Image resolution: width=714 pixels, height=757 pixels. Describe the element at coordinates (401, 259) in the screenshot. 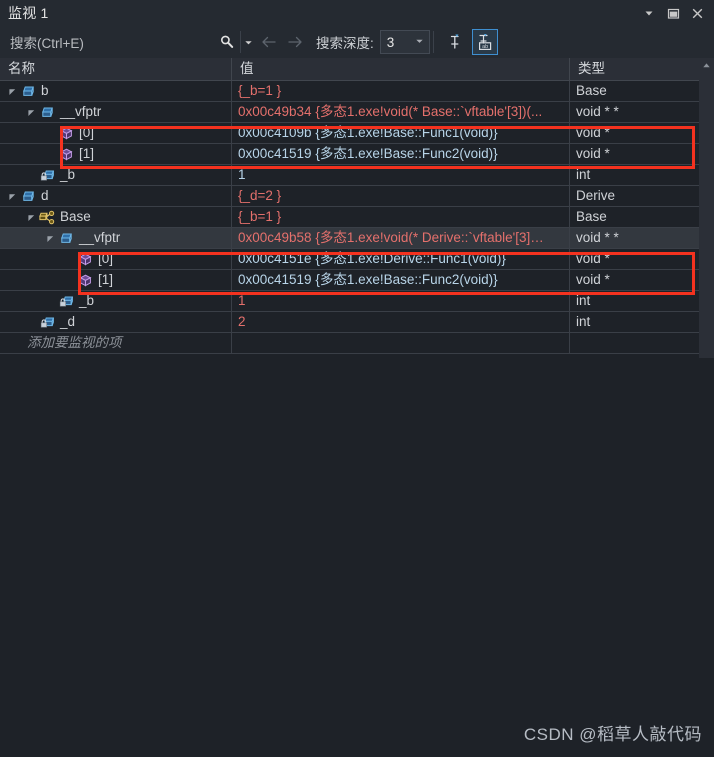

I see `cell-value: 0x00c4151e {多态1.exe!Derive::Func1(void)}` at that location.